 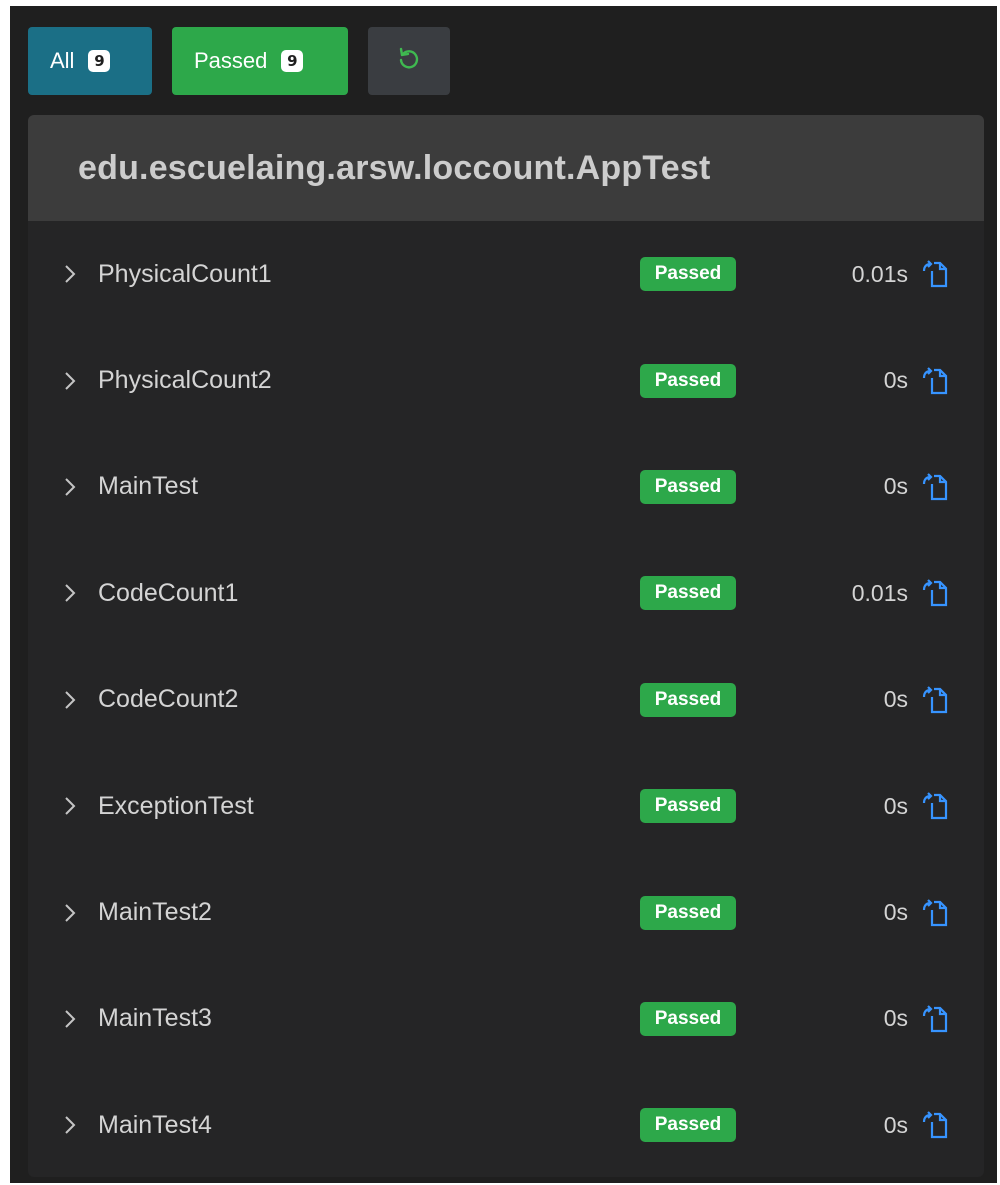 What do you see at coordinates (506, 380) in the screenshot?
I see `test-row: PhysicalCount2 Passed 0s` at bounding box center [506, 380].